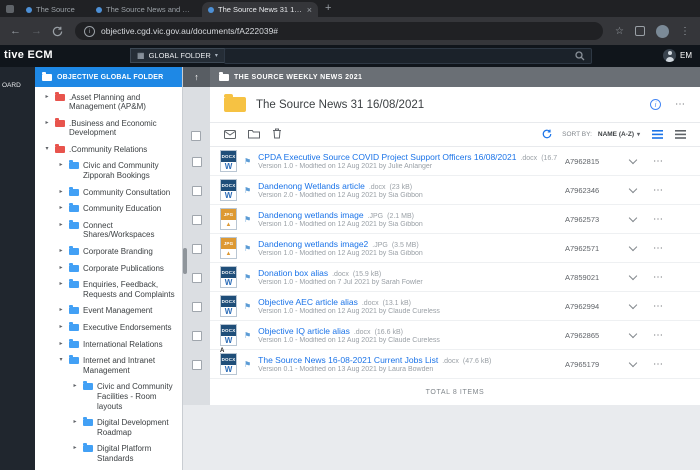  I want to click on new-folder-button, so click(254, 135).